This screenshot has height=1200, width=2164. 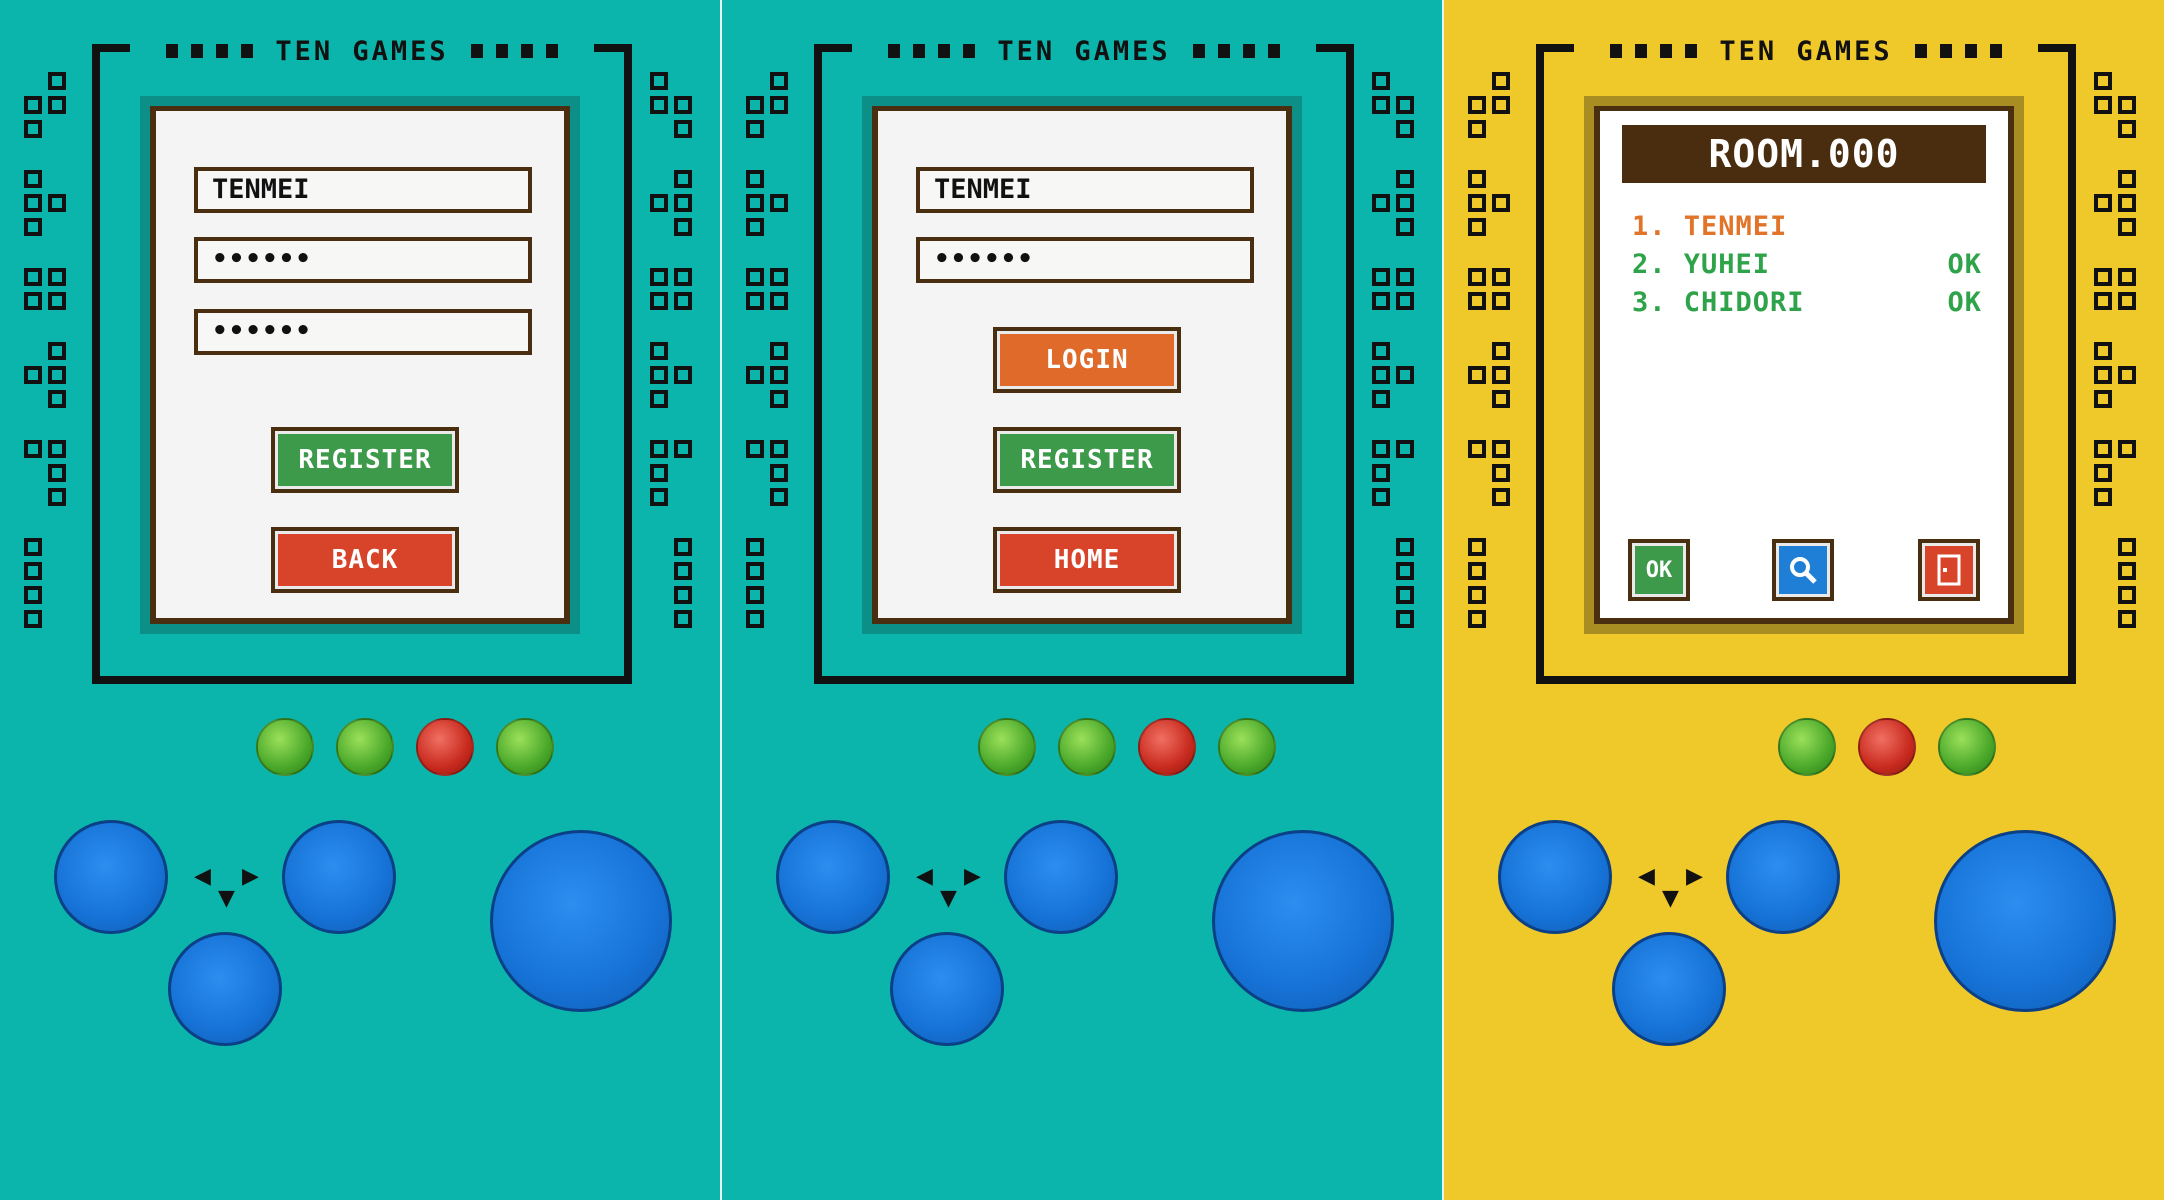 What do you see at coordinates (1670, 898) in the screenshot?
I see `arrow-down-icon: ▼` at bounding box center [1670, 898].